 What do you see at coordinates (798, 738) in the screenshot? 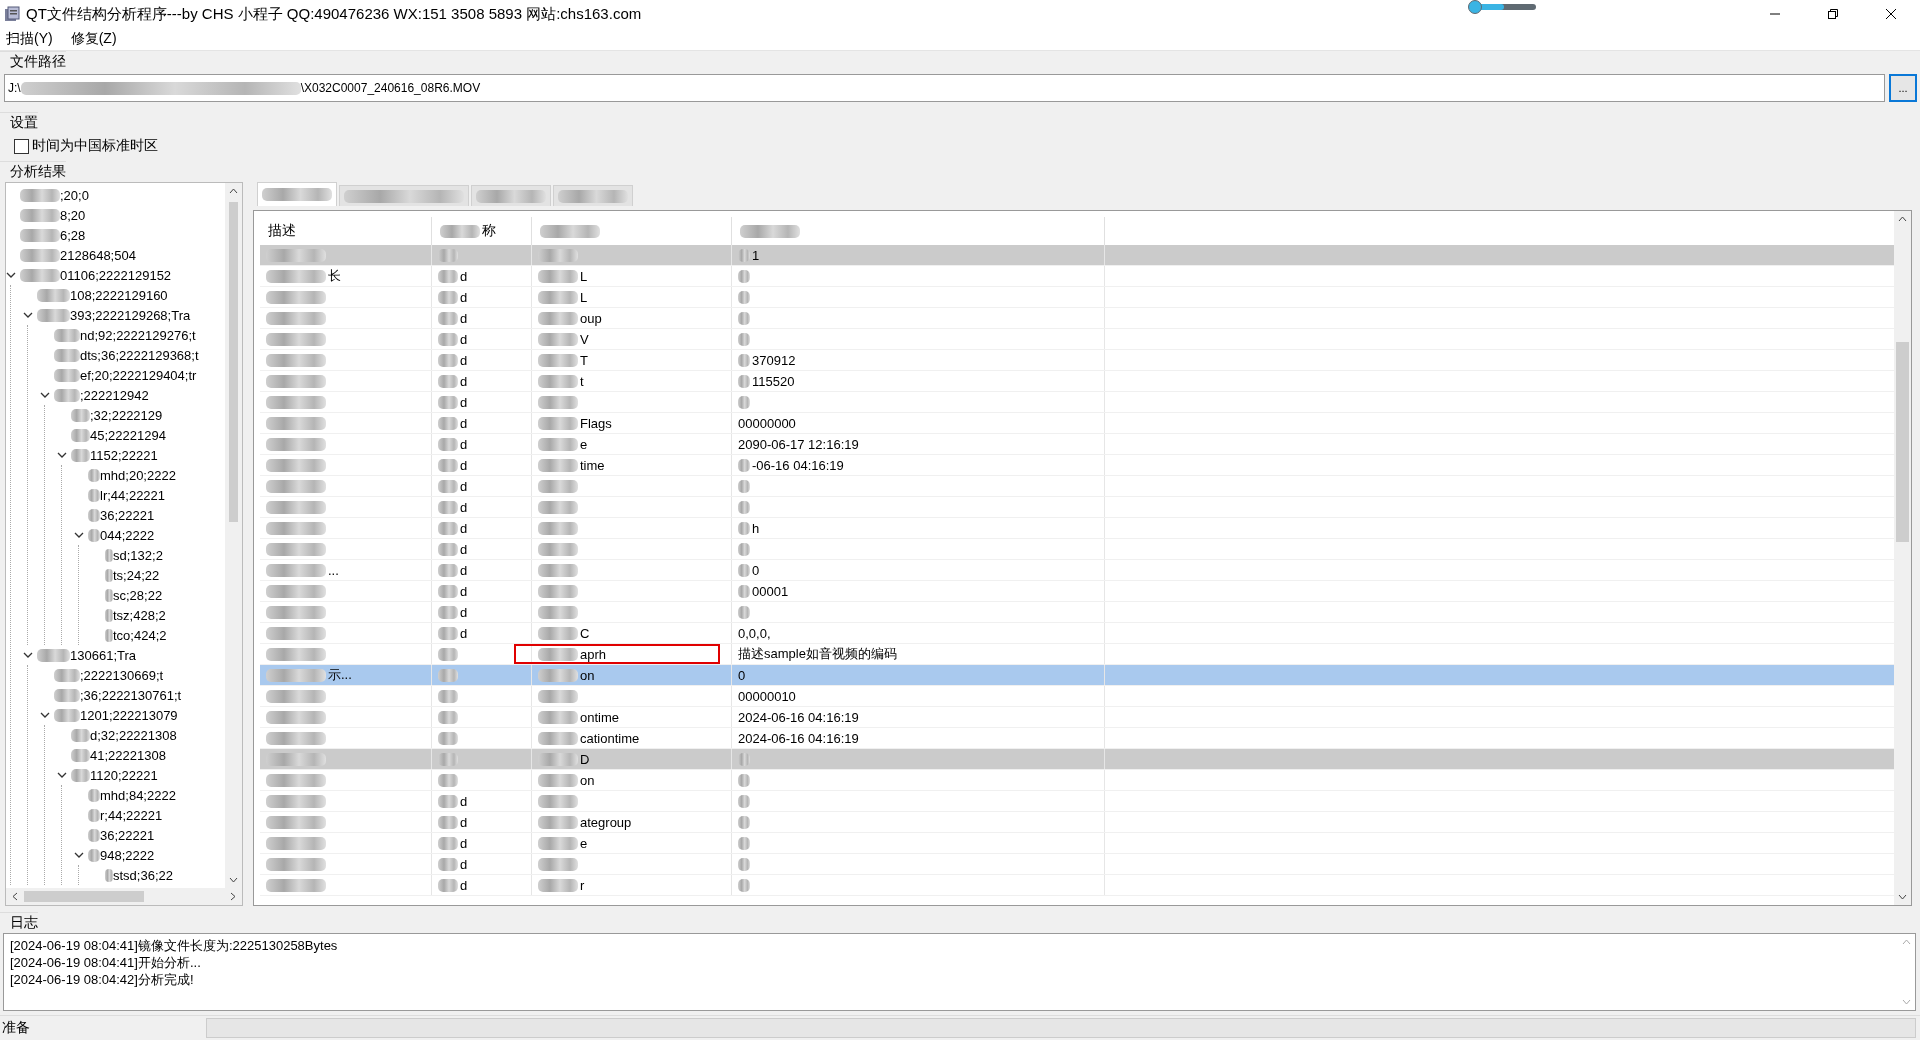
I see `table-cell: 2024-06-16 04:16:19` at bounding box center [798, 738].